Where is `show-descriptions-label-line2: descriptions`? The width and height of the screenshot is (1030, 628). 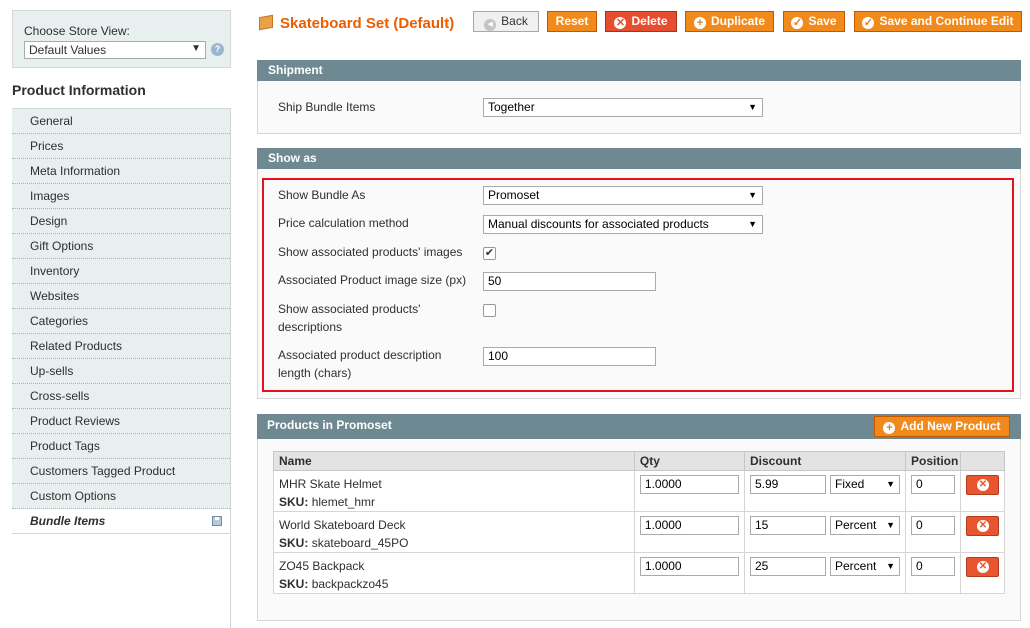
show-descriptions-label-line2: descriptions is located at coordinates (310, 327).